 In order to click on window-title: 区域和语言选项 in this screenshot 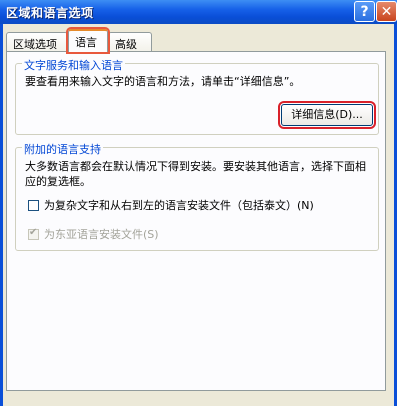, I will do `click(50, 13)`.